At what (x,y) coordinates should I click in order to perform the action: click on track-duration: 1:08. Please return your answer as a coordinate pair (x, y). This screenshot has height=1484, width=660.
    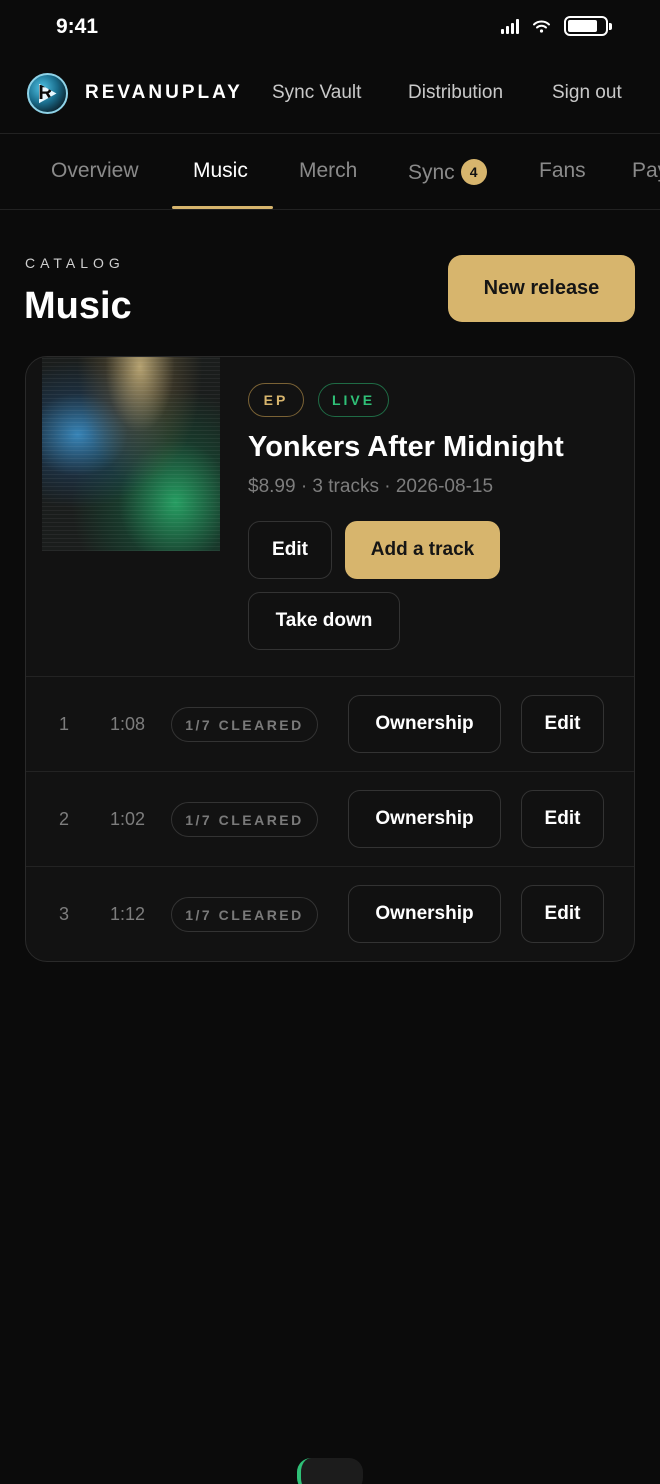
    Looking at the image, I should click on (128, 724).